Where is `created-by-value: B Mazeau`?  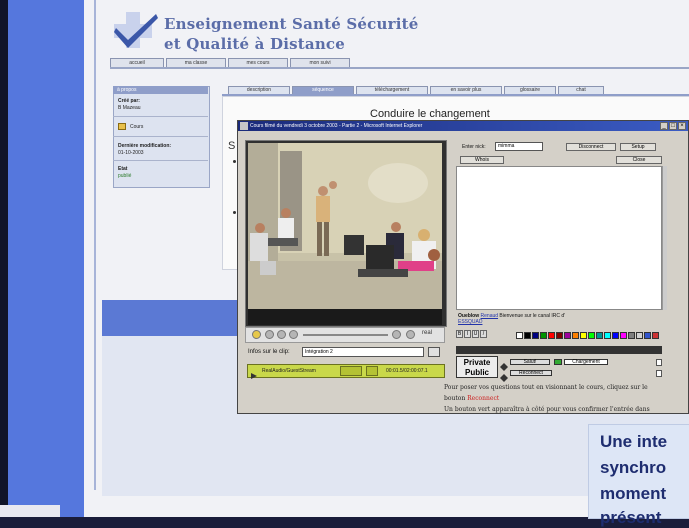
created-by-value: B Mazeau is located at coordinates (129, 108).